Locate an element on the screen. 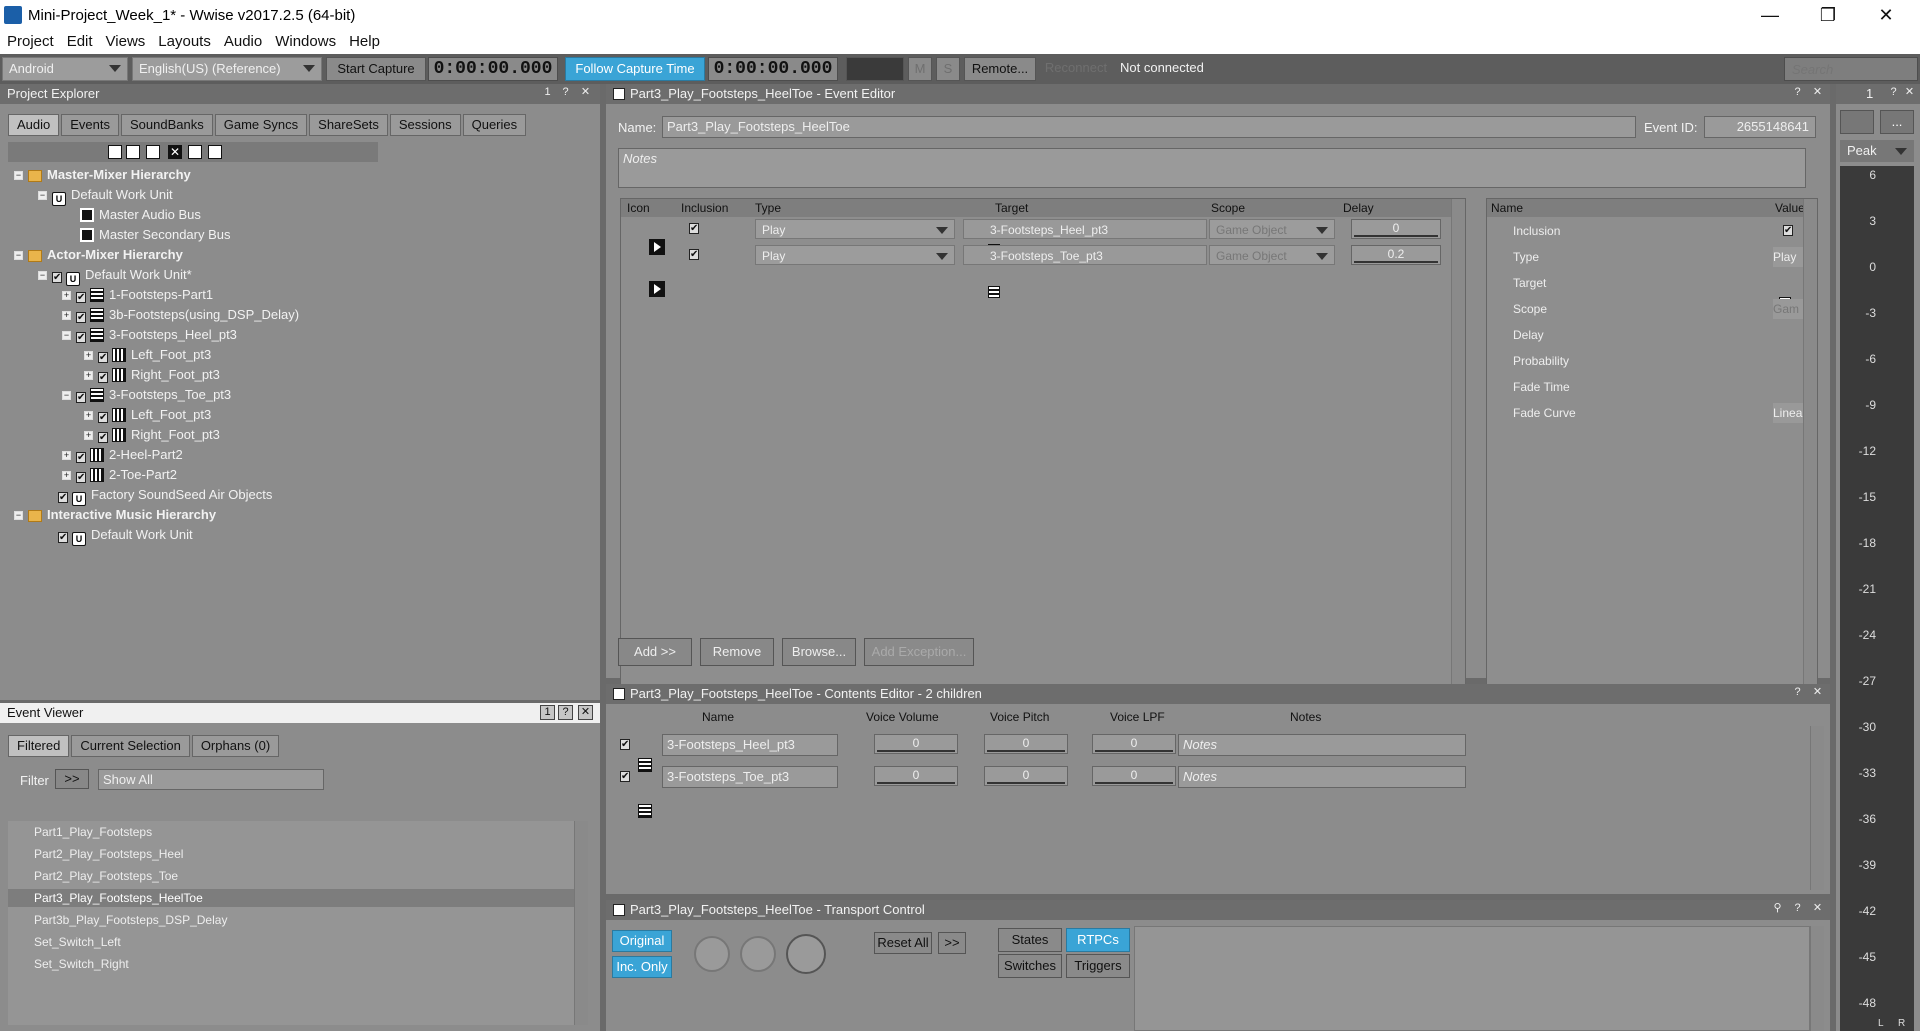 Image resolution: width=1920 pixels, height=1031 pixels. meter-settings-icon is located at coordinates (1857, 122).